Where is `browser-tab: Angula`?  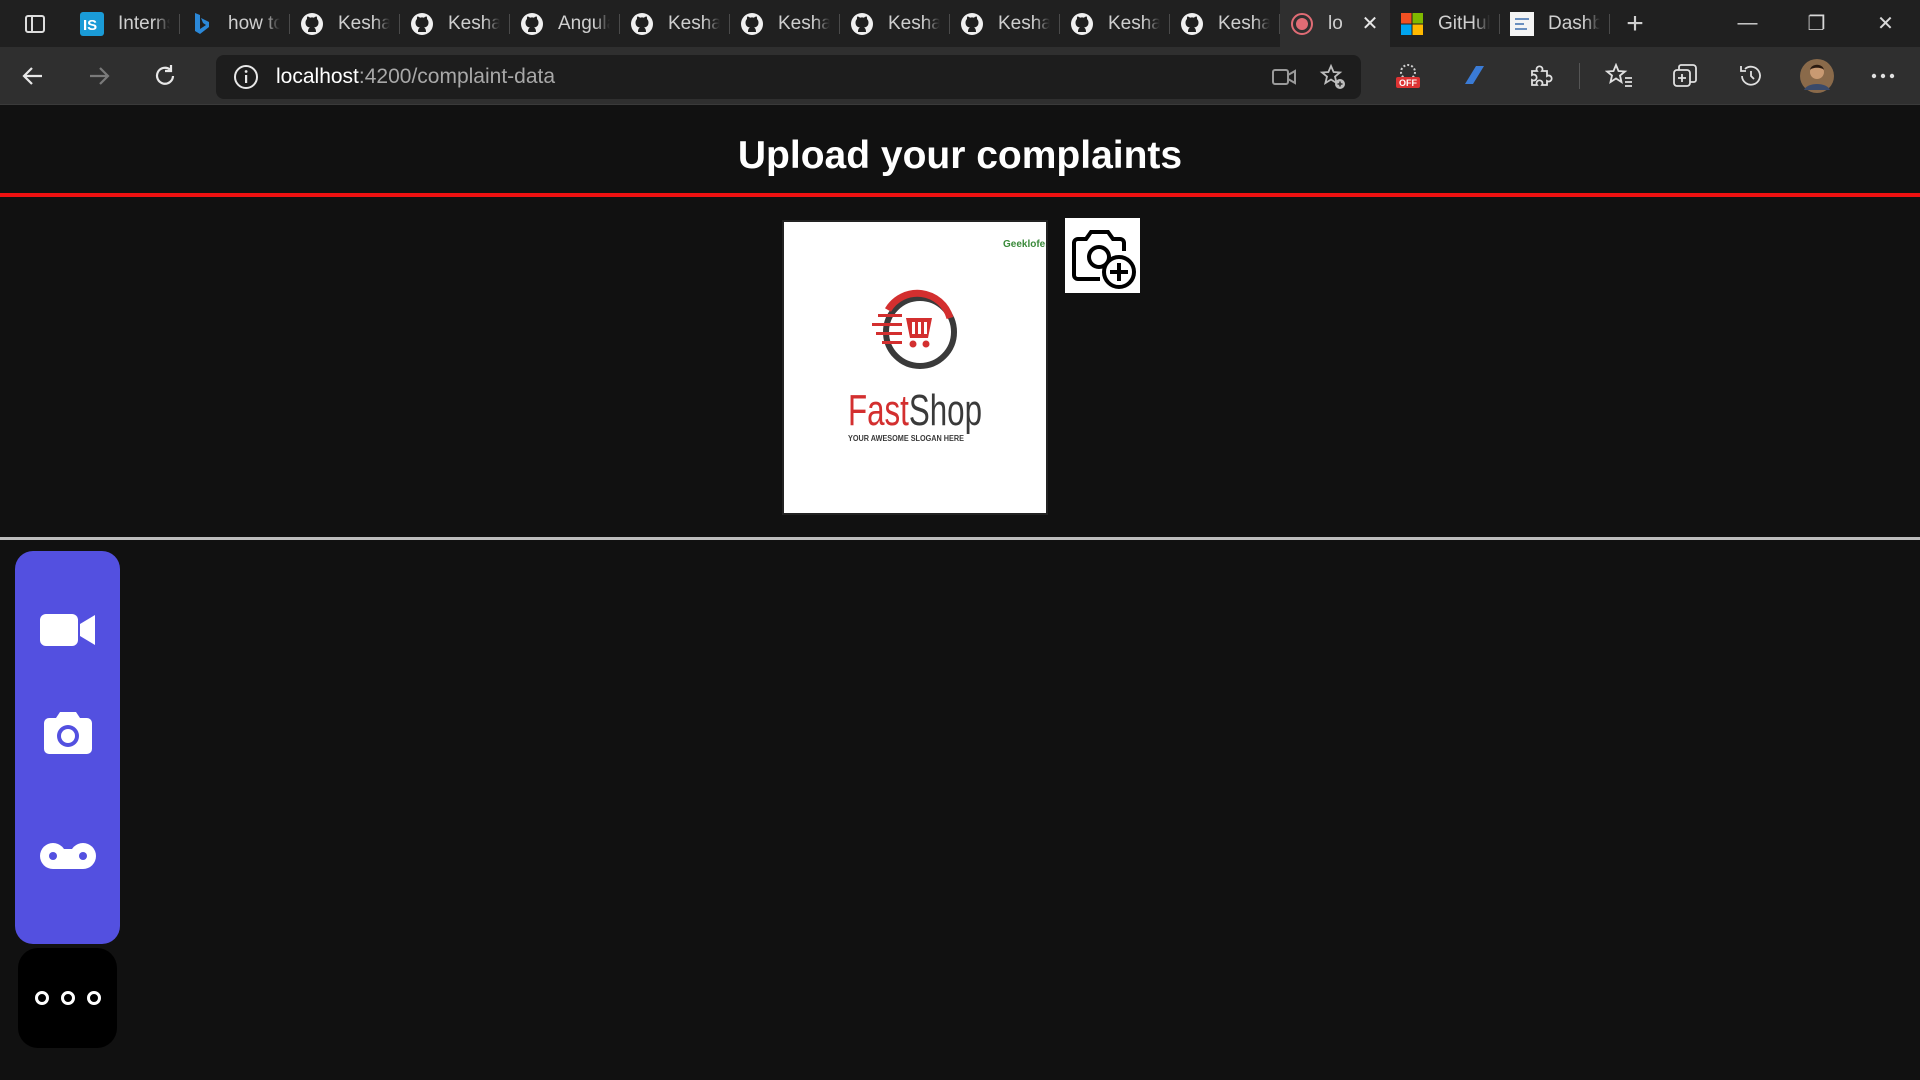 browser-tab: Angula is located at coordinates (565, 23).